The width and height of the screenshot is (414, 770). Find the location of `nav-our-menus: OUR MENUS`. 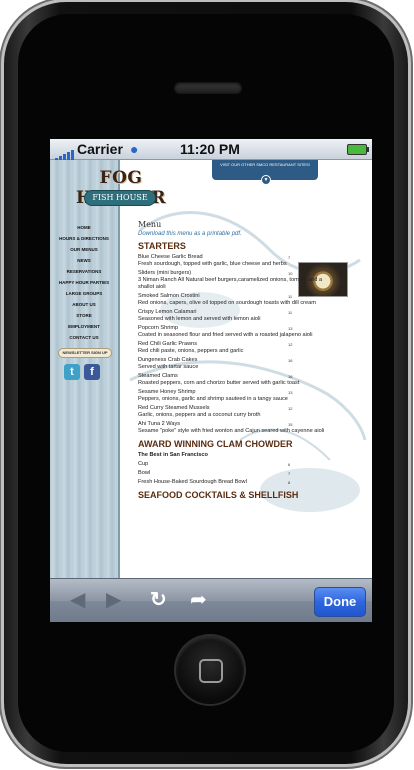

nav-our-menus: OUR MENUS is located at coordinates (84, 249).